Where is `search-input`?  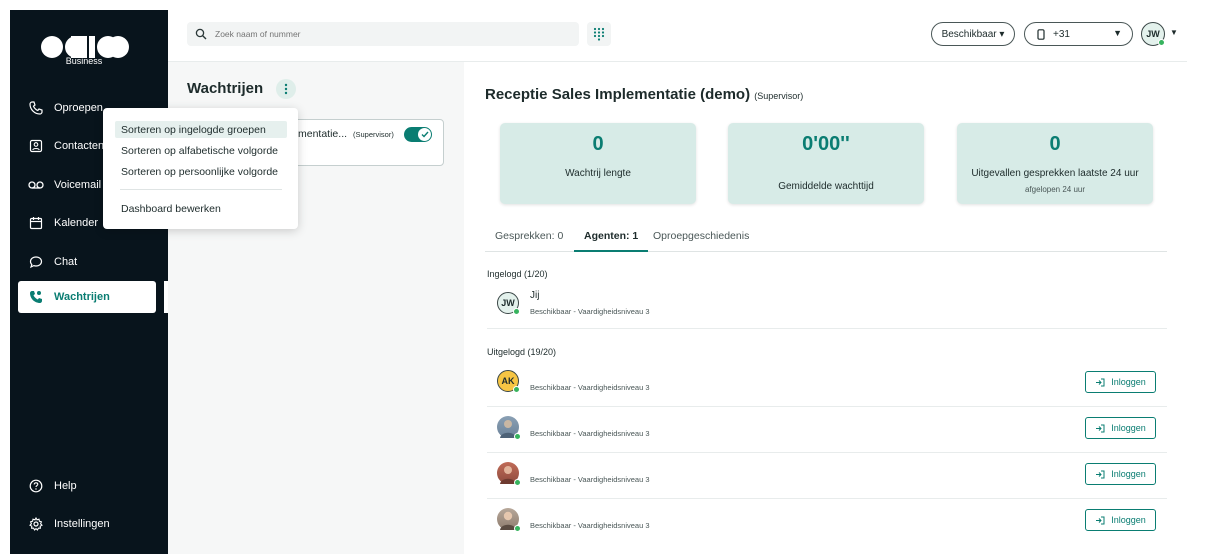 search-input is located at coordinates (385, 34).